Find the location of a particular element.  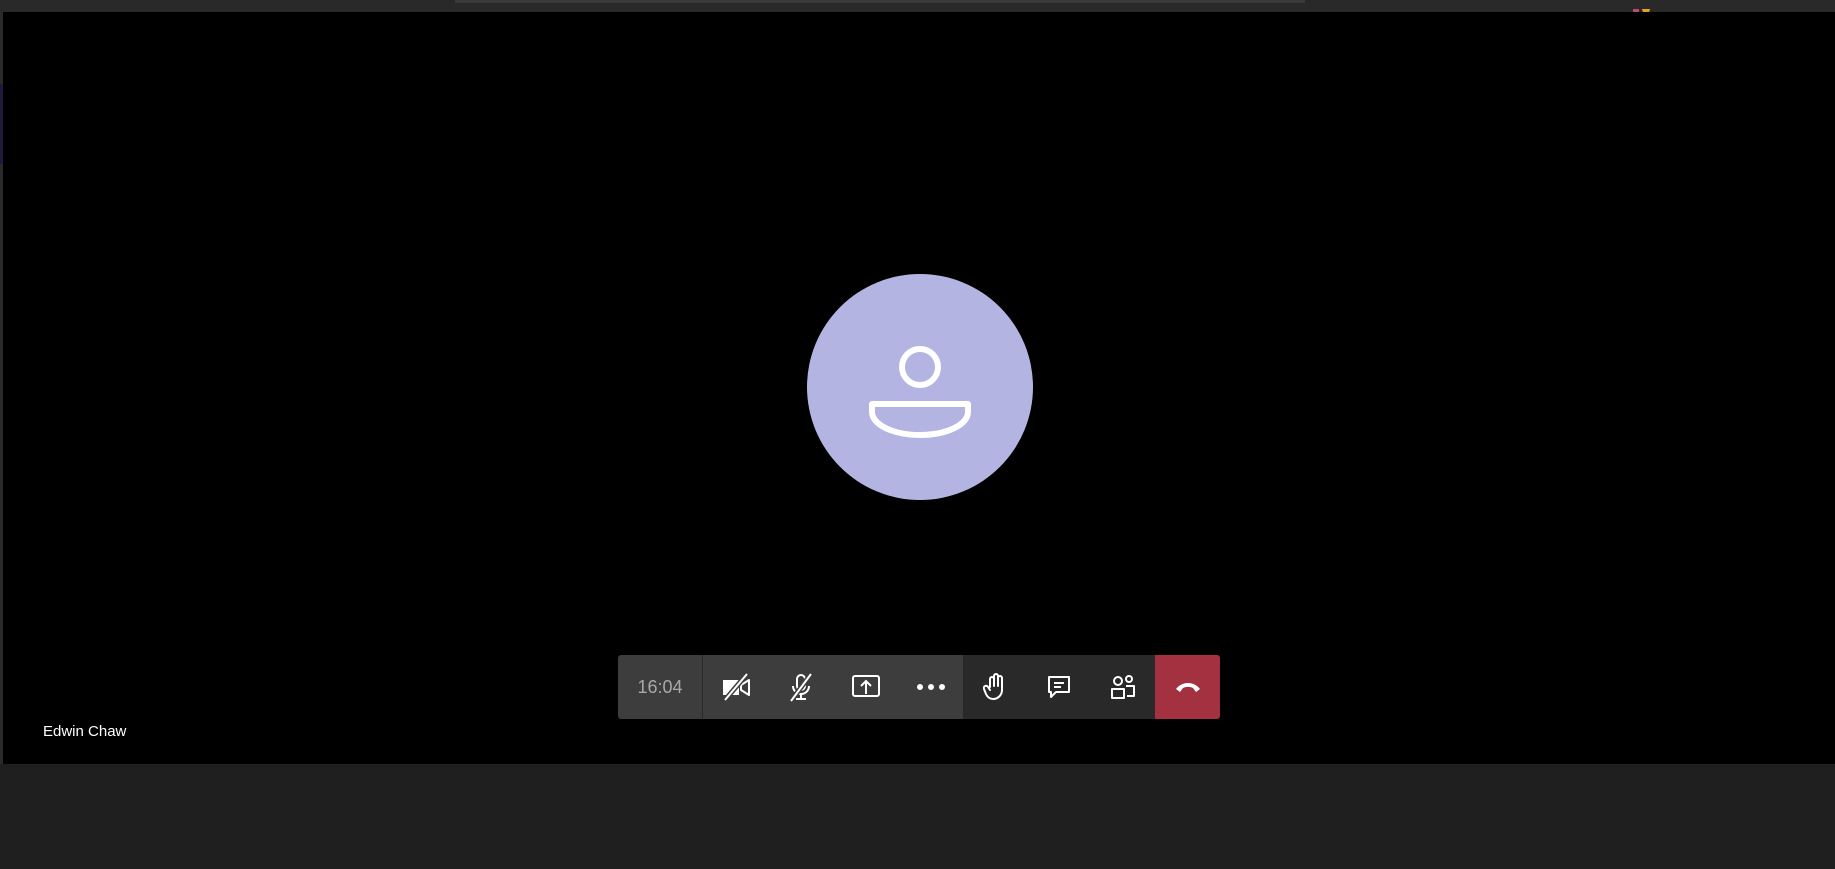

call-controls: 16:04 is located at coordinates (919, 687).